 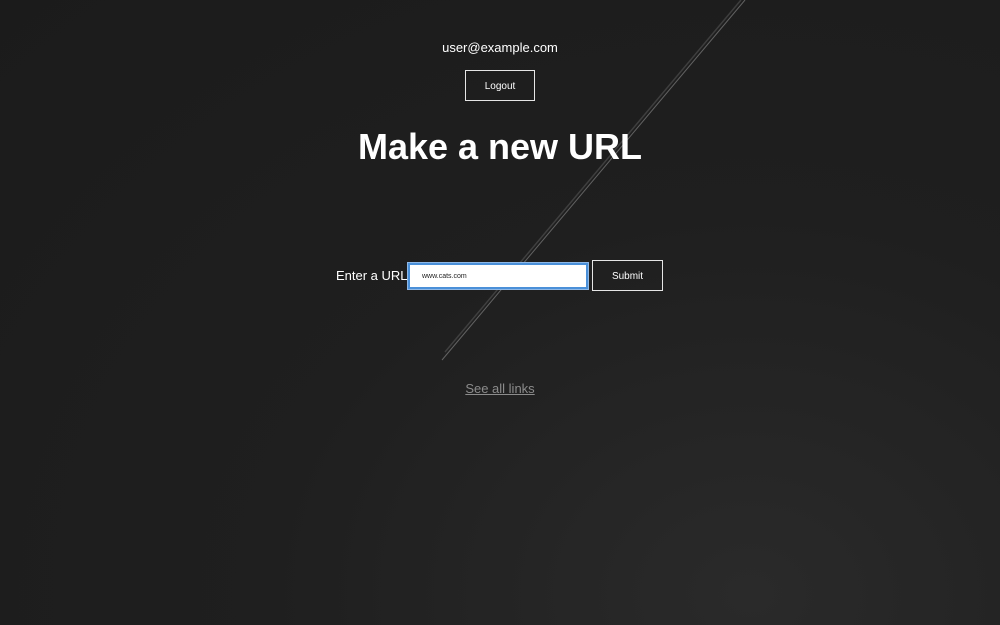 I want to click on see-all-links: See all links, so click(x=500, y=388).